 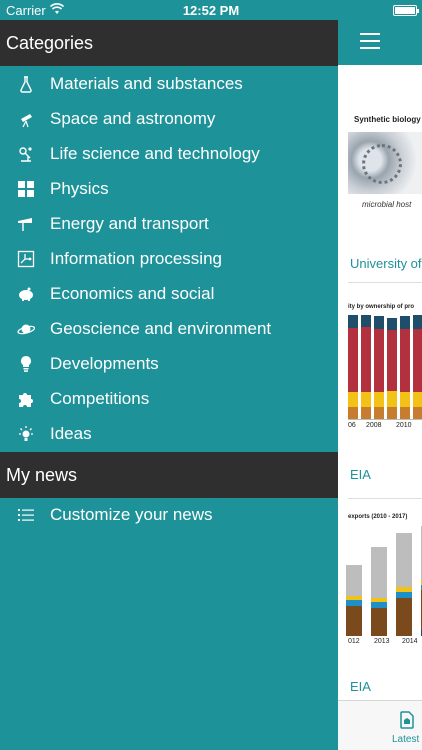 I want to click on category-developments: Developments, so click(x=169, y=363).